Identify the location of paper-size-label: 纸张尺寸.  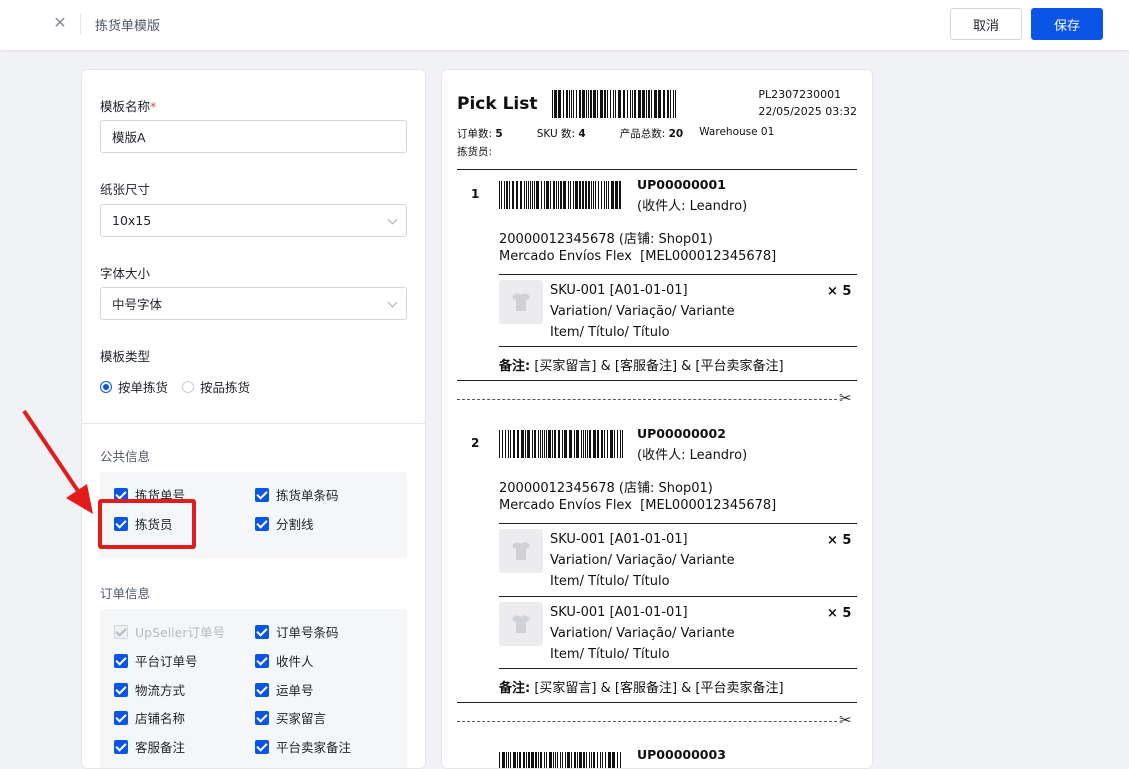
(125, 189).